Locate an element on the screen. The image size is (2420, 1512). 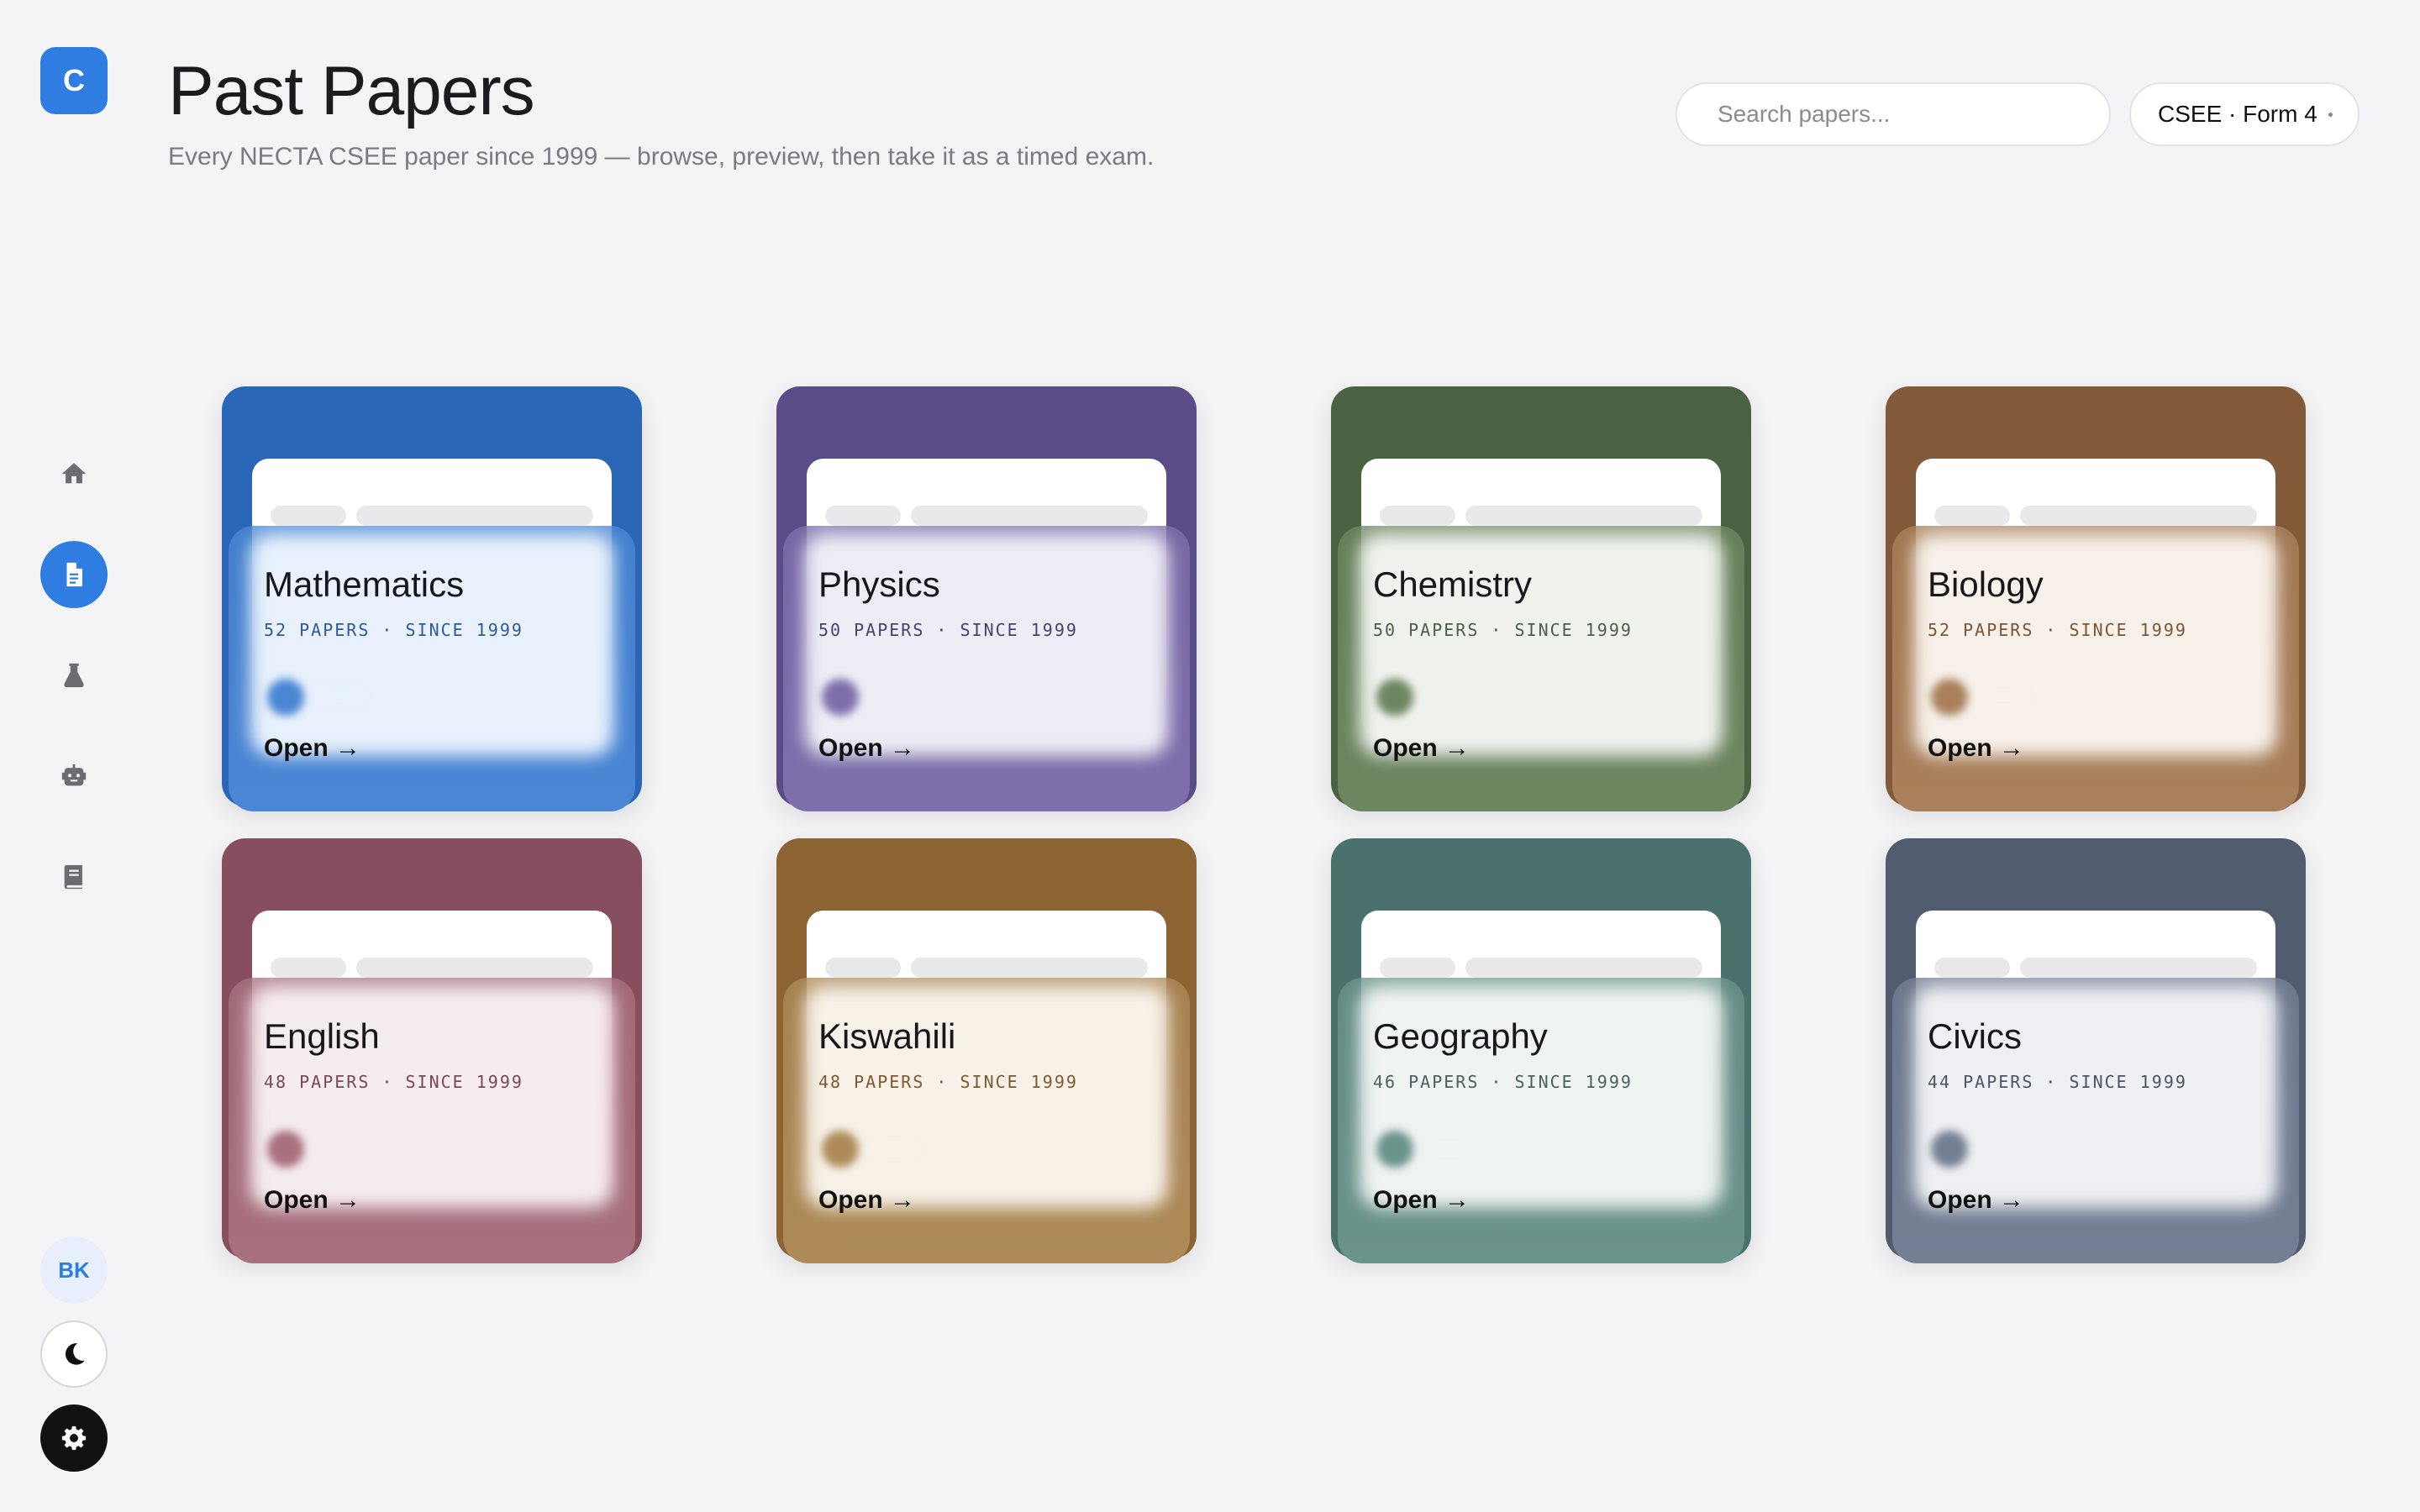
sidebar-item-home is located at coordinates (74, 473).